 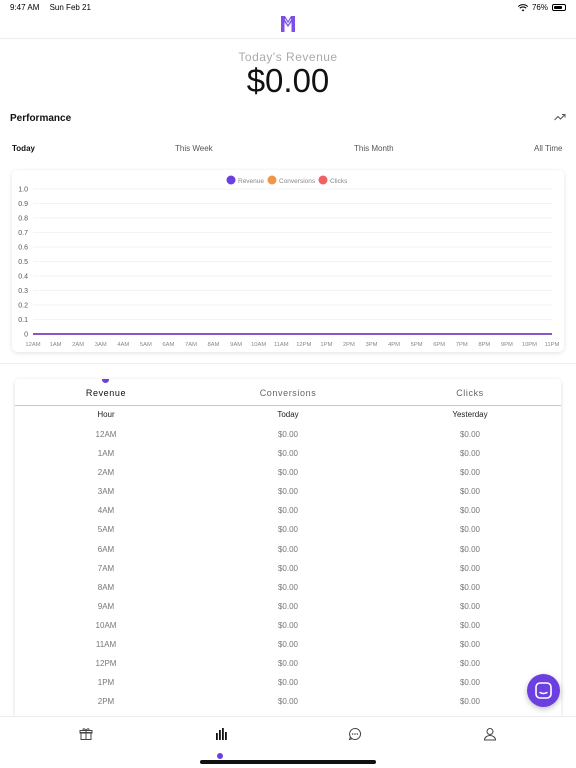 I want to click on y-tick-label: 0.3, so click(x=23, y=291).